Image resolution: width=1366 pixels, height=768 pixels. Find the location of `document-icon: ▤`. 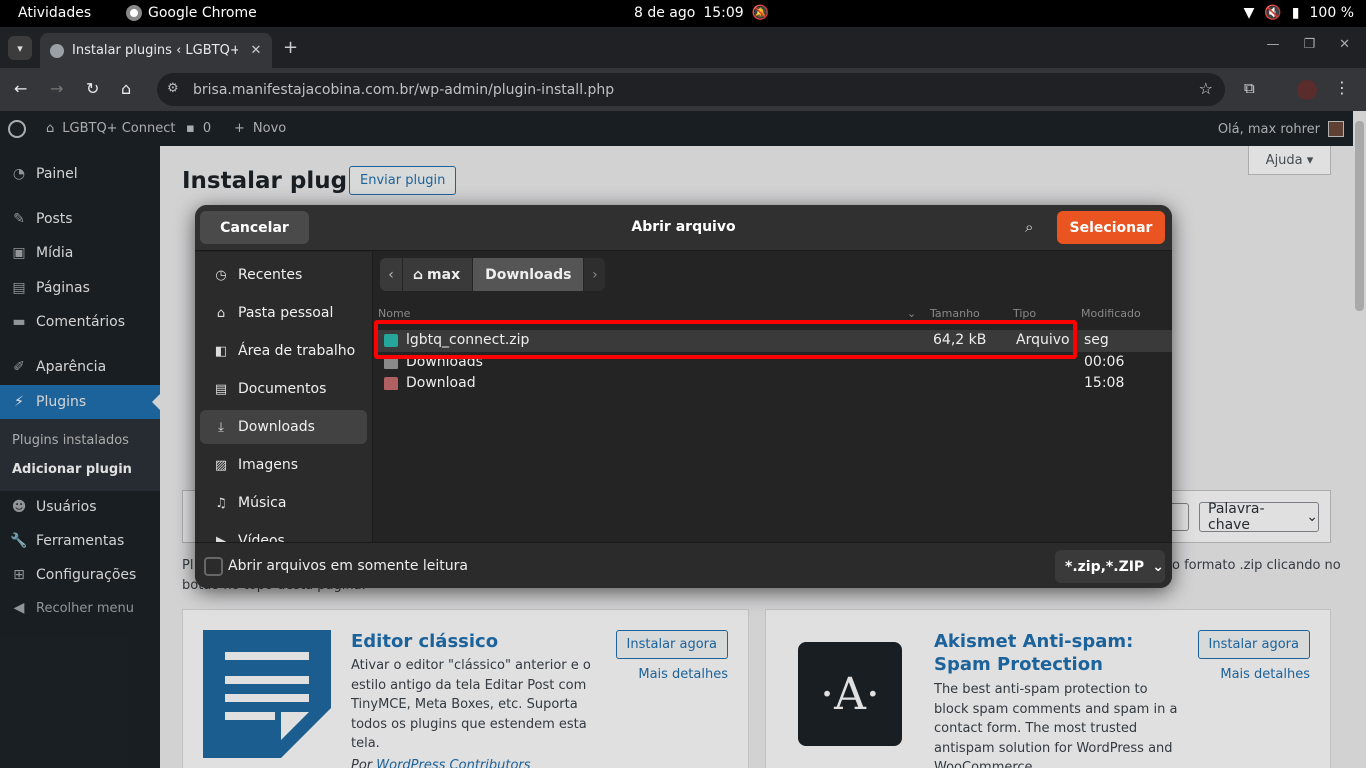

document-icon: ▤ is located at coordinates (221, 389).